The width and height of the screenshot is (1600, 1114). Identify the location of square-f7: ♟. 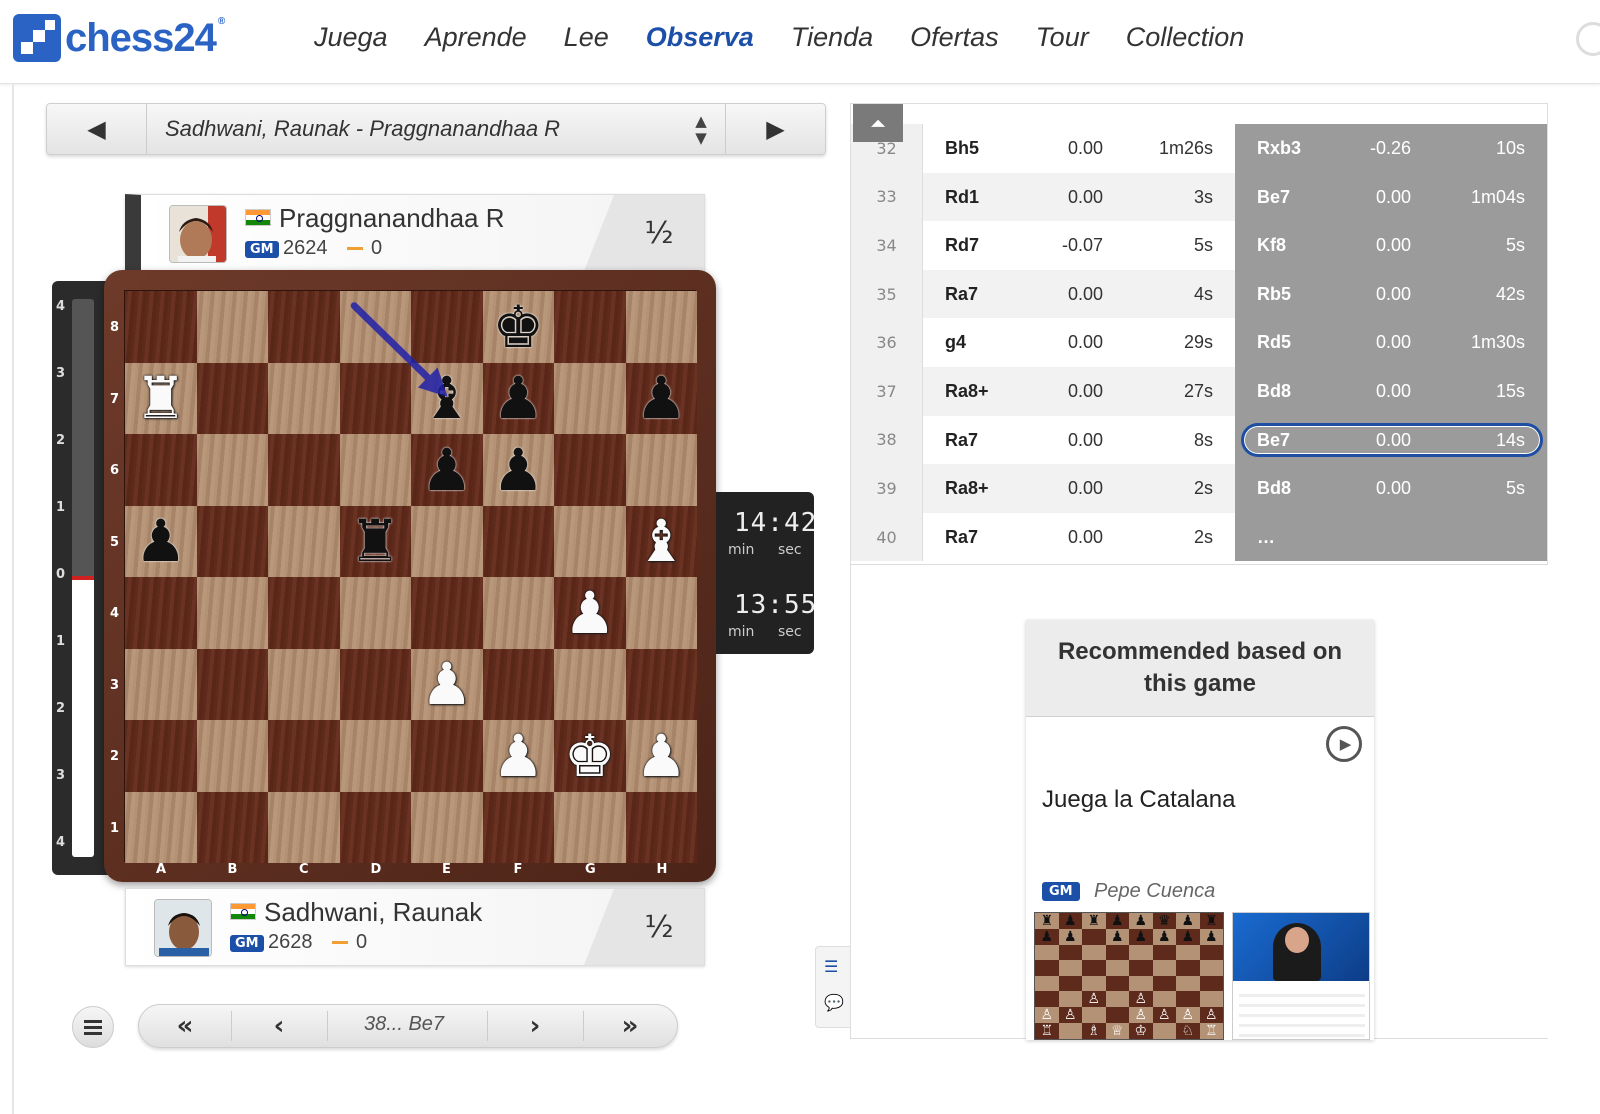
(518, 398).